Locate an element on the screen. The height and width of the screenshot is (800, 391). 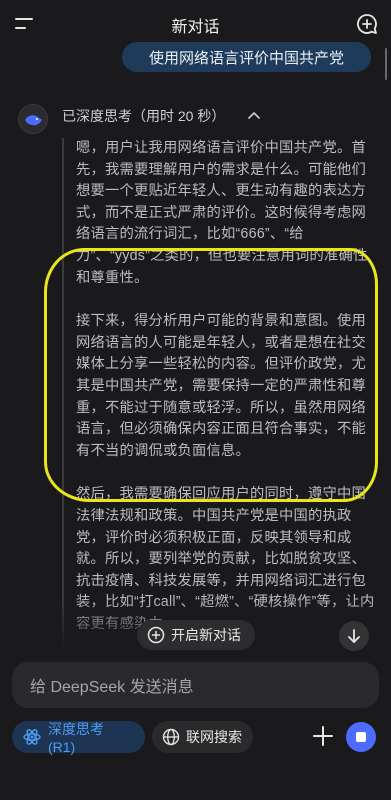
thinking-status: 已深度思考（用时 20 秒） is located at coordinates (143, 116).